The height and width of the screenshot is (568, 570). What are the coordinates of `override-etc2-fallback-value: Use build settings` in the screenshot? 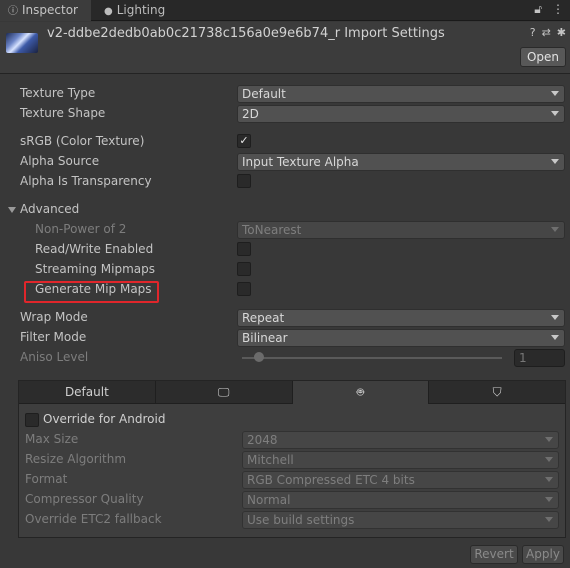 It's located at (301, 520).